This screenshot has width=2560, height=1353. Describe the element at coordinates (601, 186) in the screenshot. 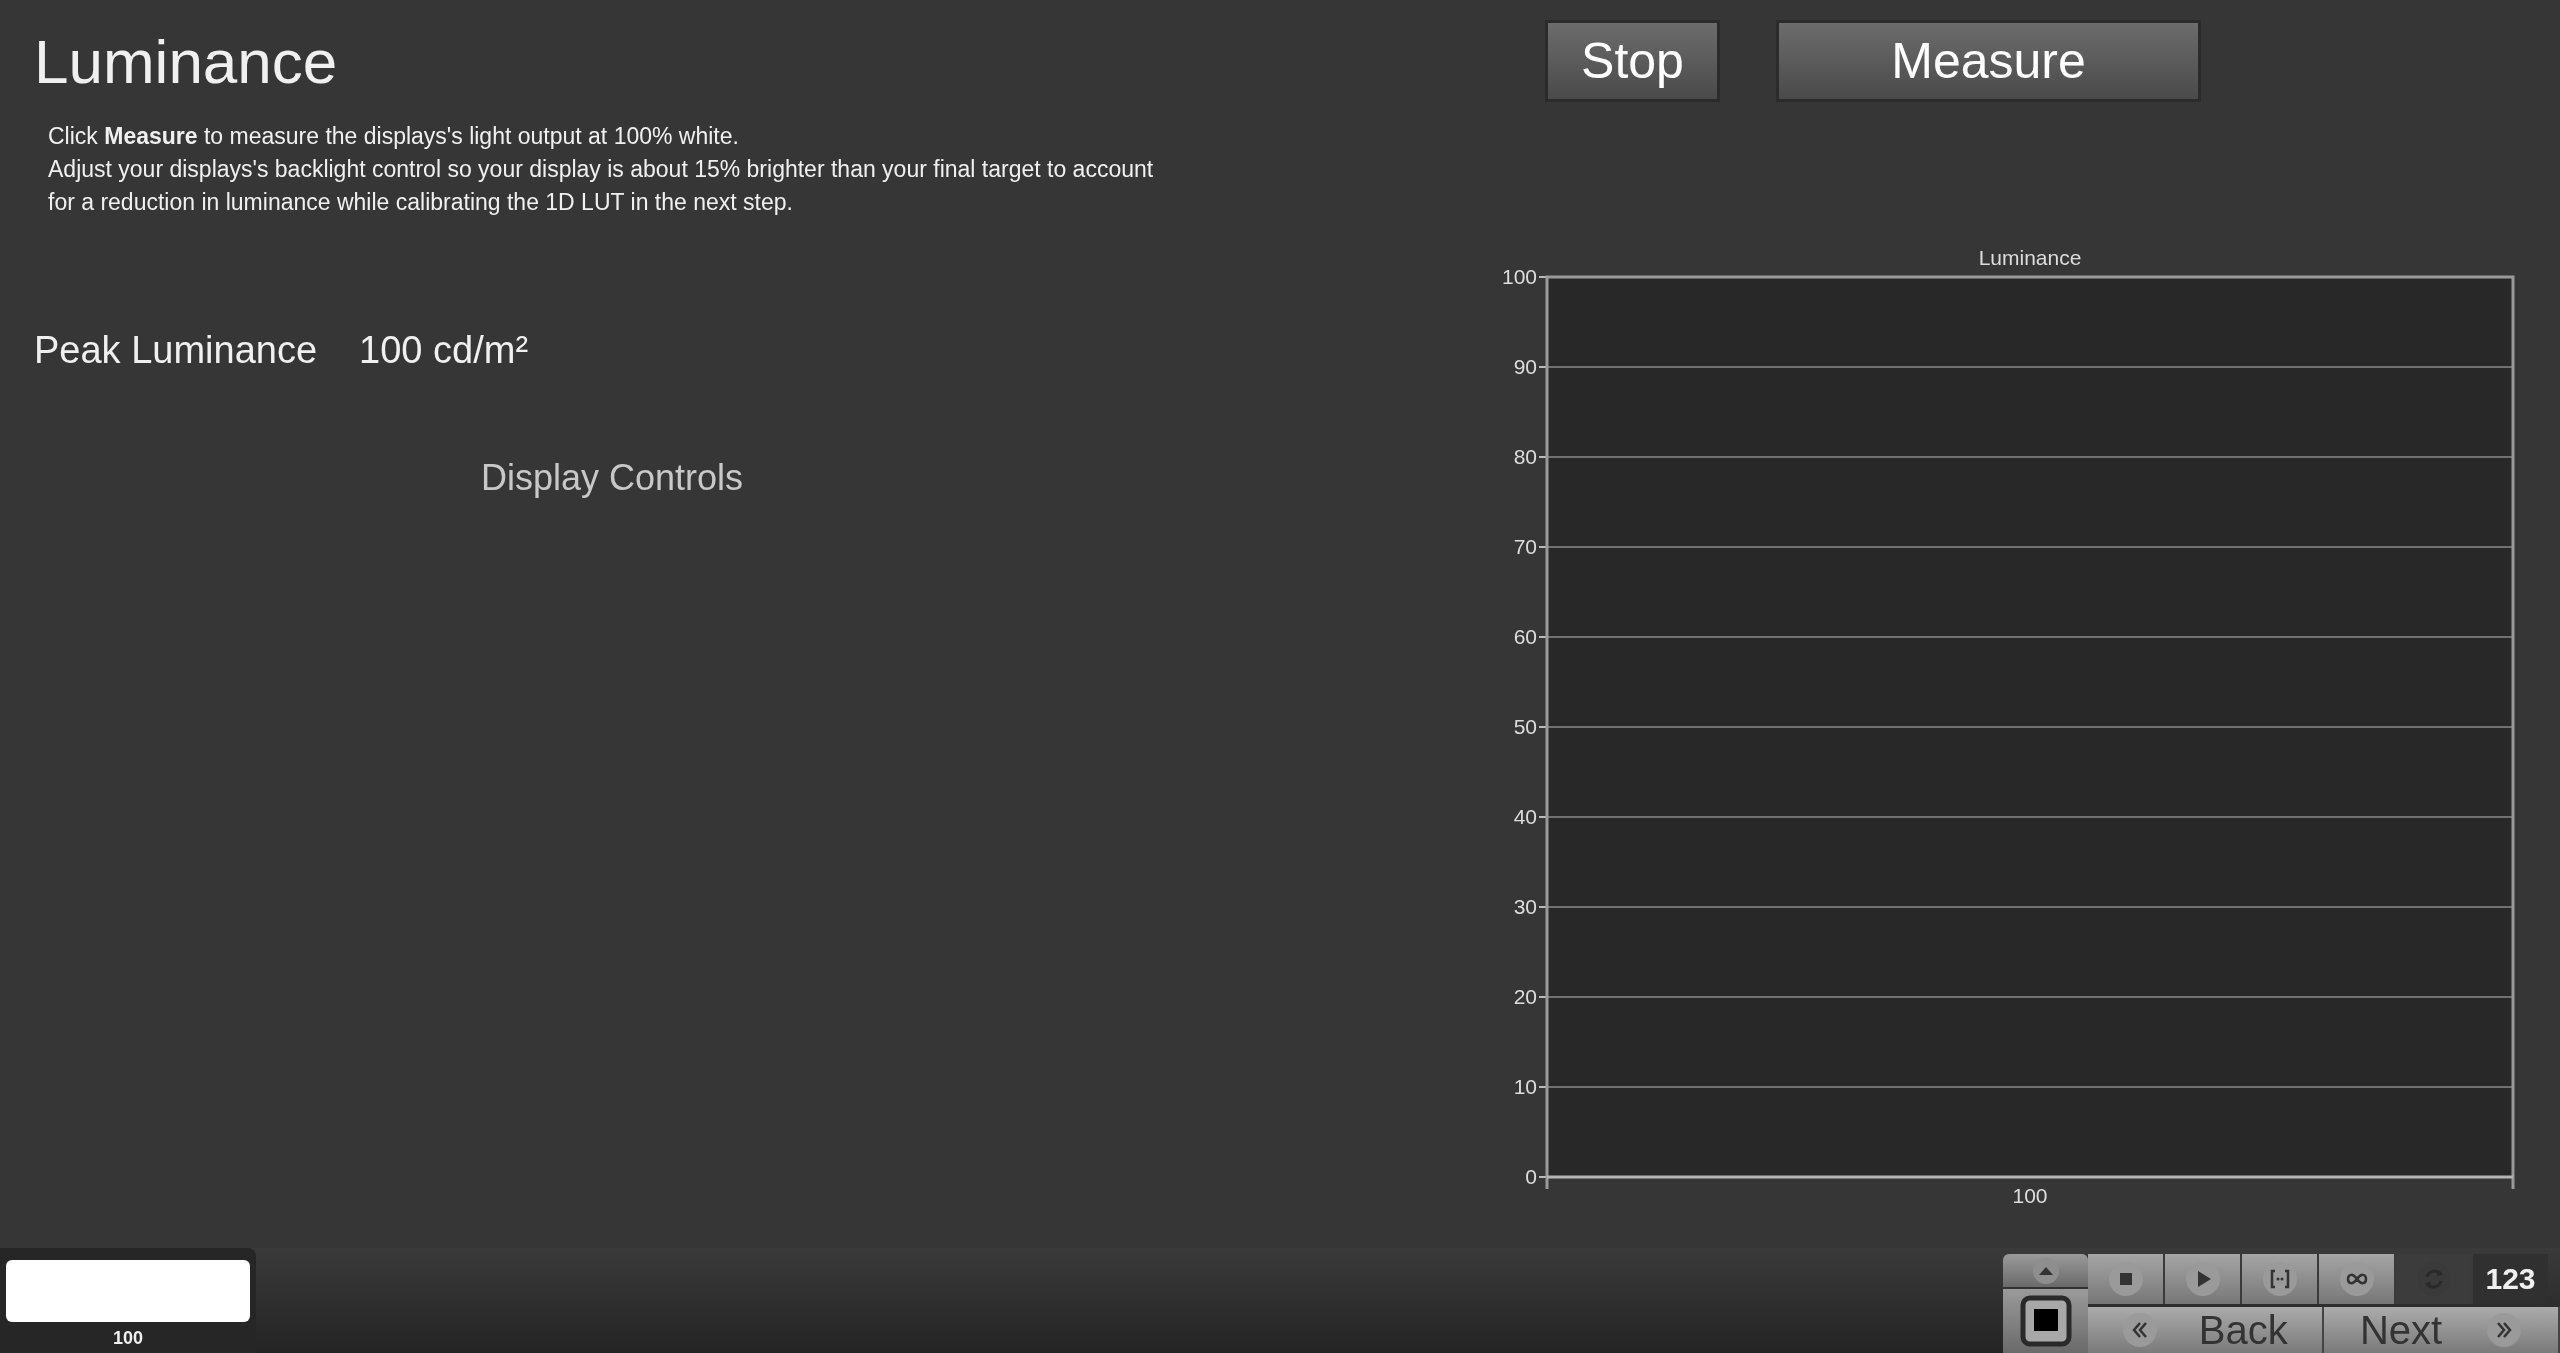

I see `instruction-text: Adjust your displays's backlight control so your display is about 15% brighter than your final target to account for a reduction in luminance while calibrating the 1D LUT in the next step.` at that location.